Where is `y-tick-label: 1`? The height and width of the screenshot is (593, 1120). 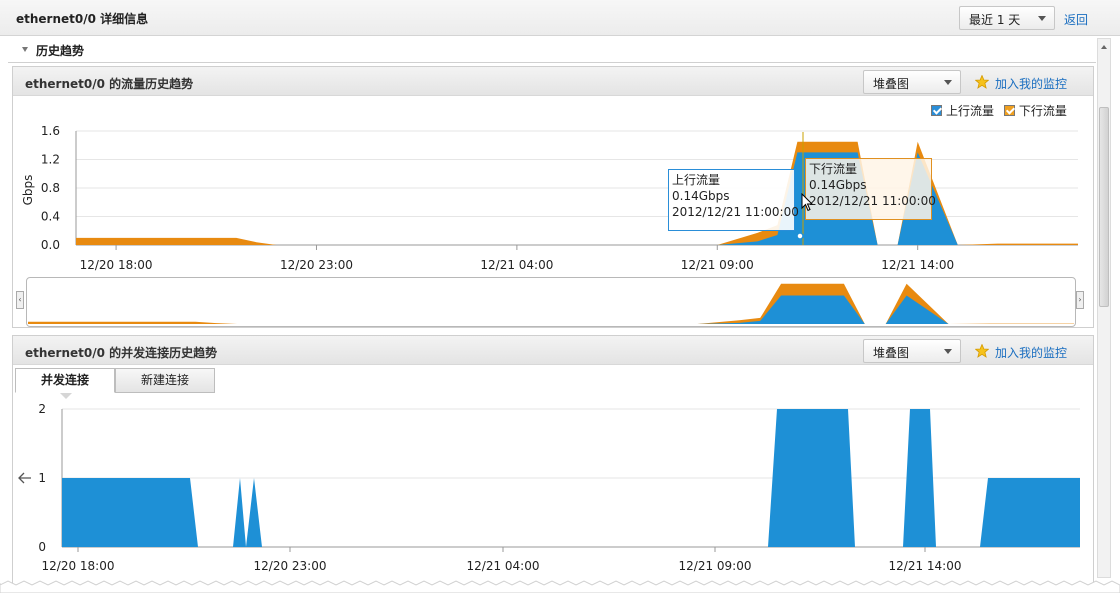
y-tick-label: 1 is located at coordinates (42, 478).